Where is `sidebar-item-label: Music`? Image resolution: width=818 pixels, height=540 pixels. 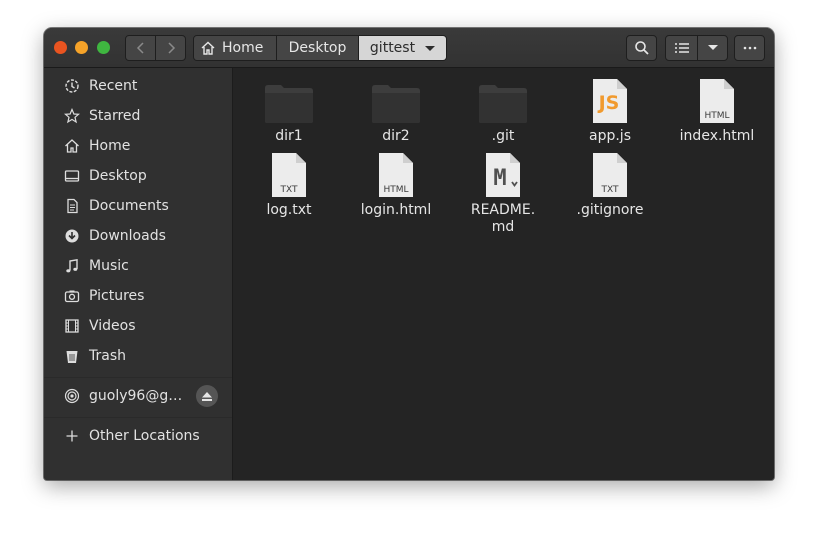 sidebar-item-label: Music is located at coordinates (109, 266).